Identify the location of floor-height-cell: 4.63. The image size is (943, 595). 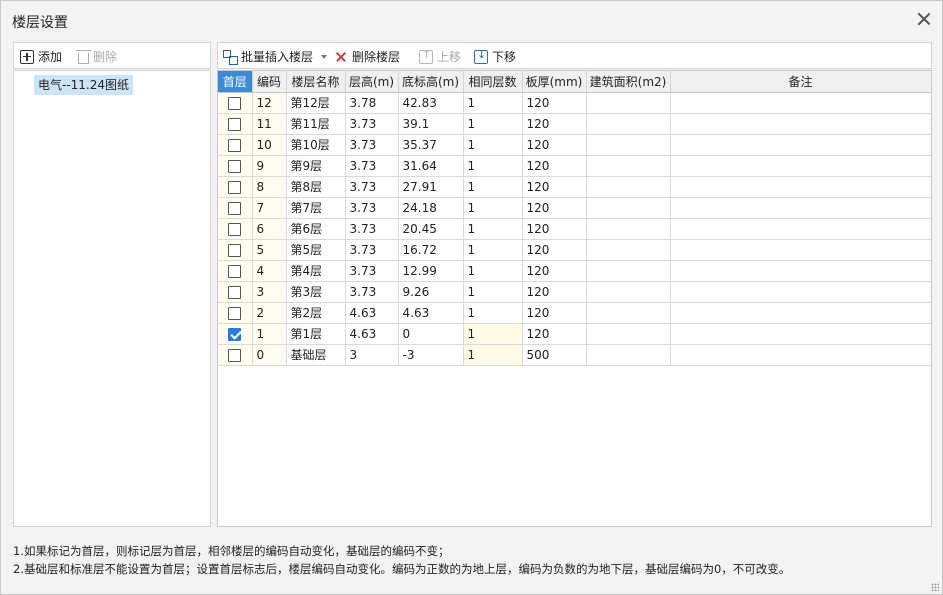
(372, 334).